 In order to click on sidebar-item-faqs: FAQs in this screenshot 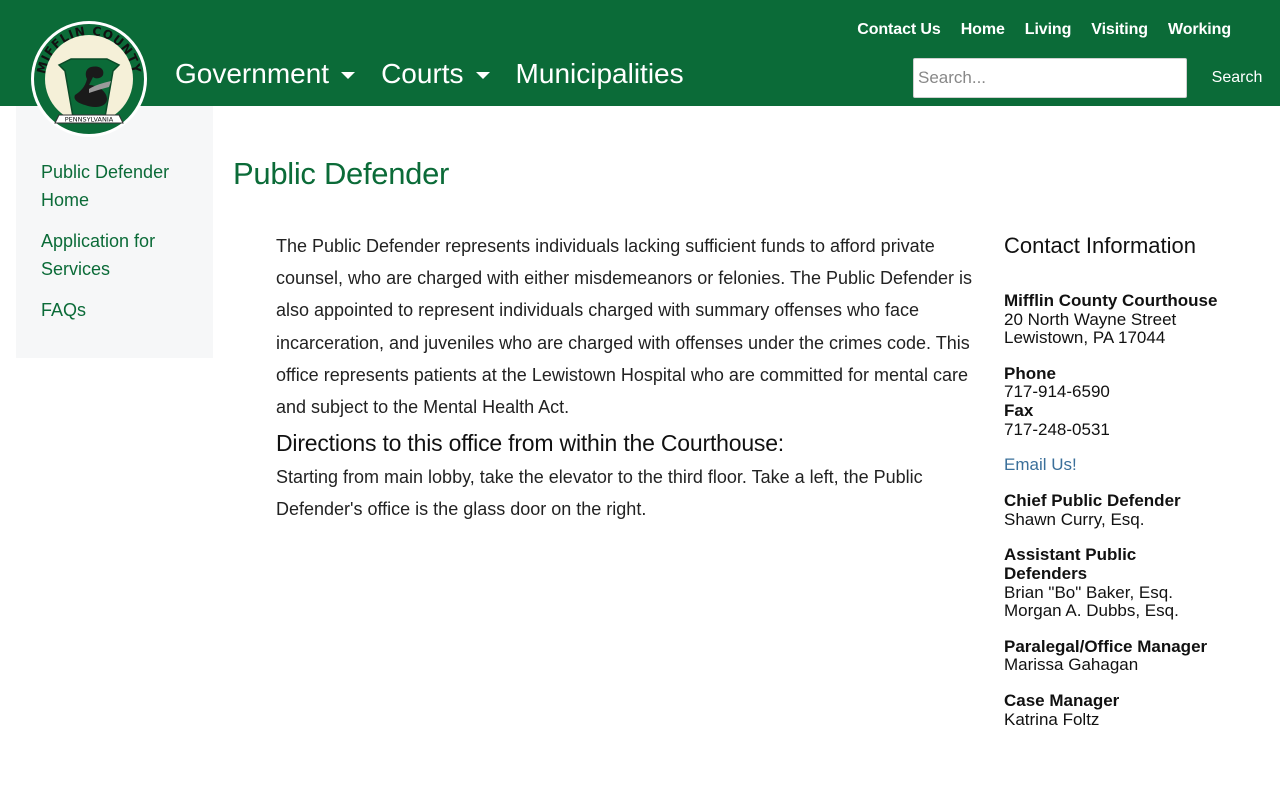, I will do `click(123, 310)`.